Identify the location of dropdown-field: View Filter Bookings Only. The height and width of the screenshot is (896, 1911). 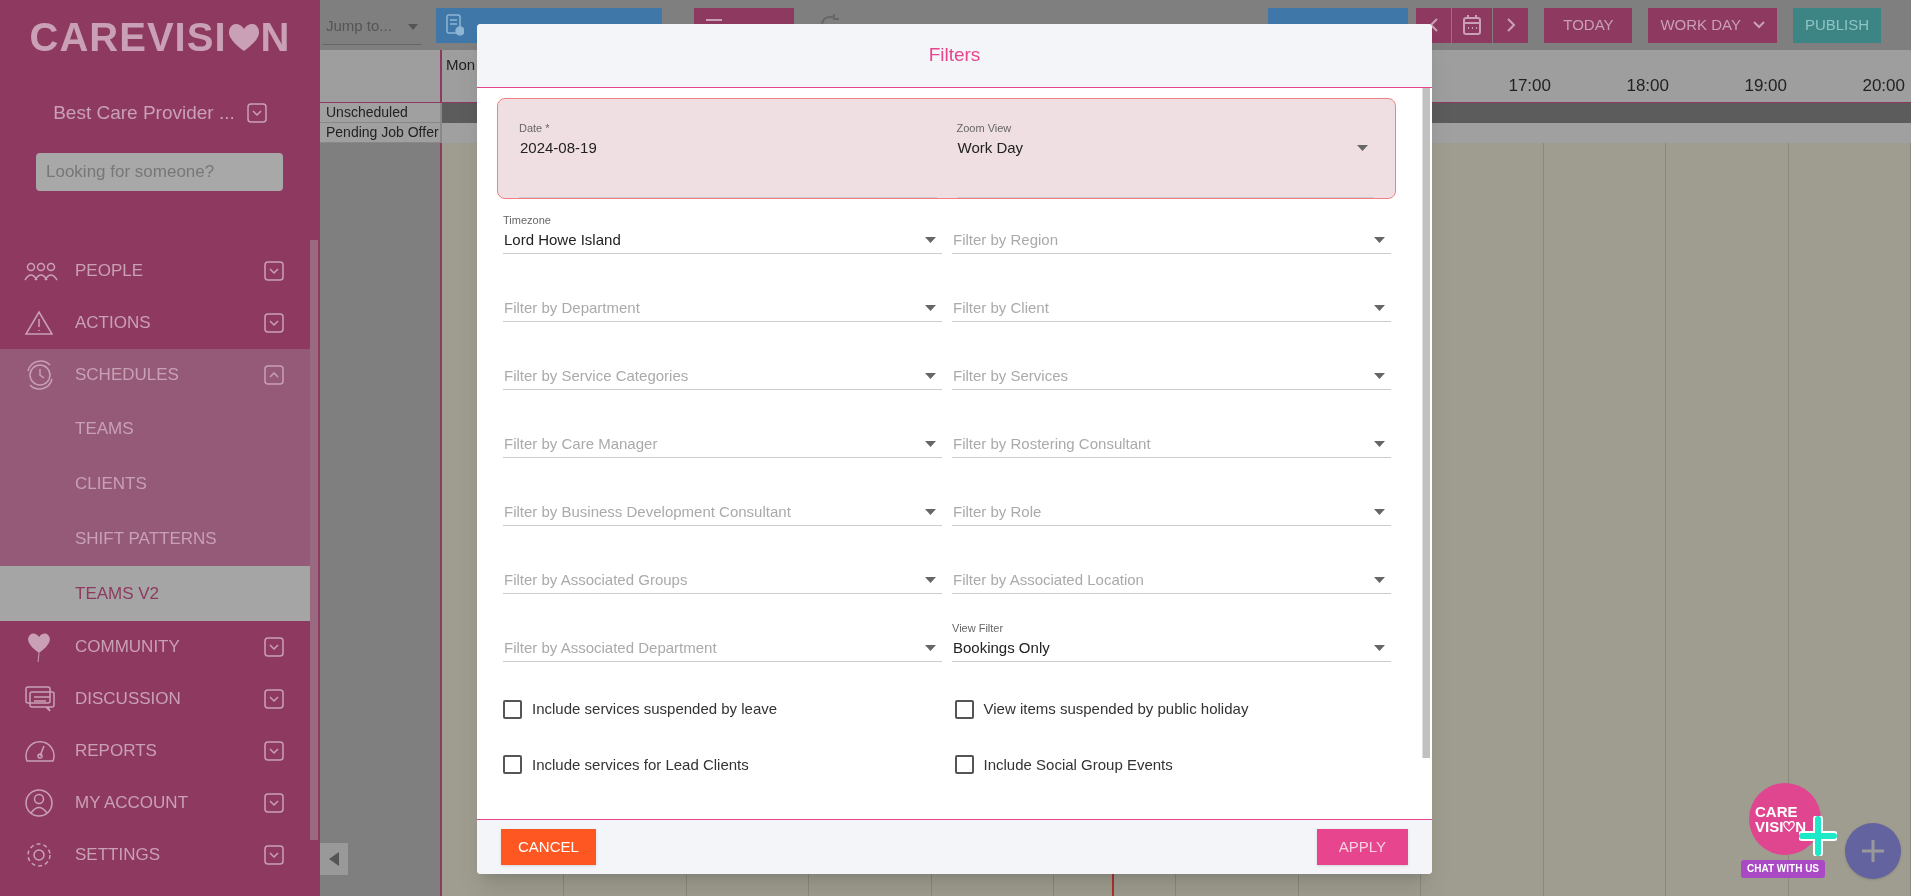
(1171, 641).